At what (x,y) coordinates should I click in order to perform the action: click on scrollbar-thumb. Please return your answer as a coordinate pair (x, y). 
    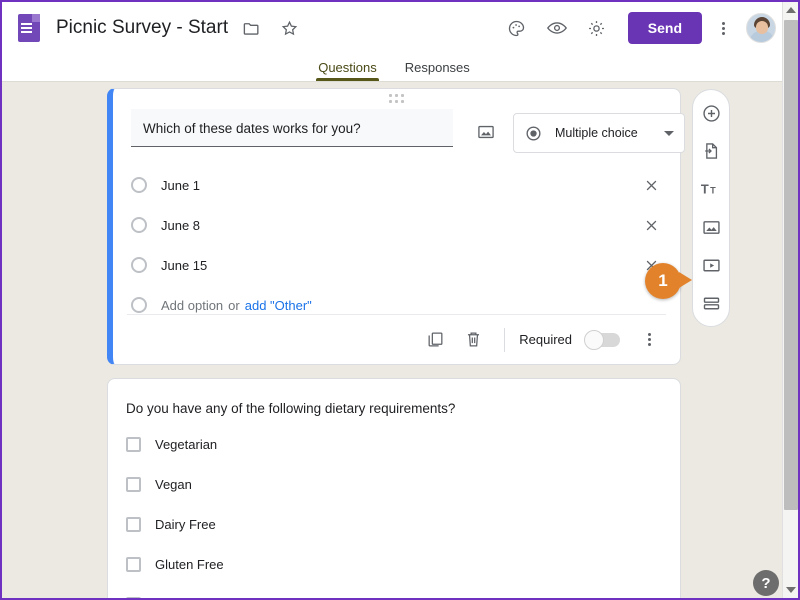
    Looking at the image, I should click on (791, 265).